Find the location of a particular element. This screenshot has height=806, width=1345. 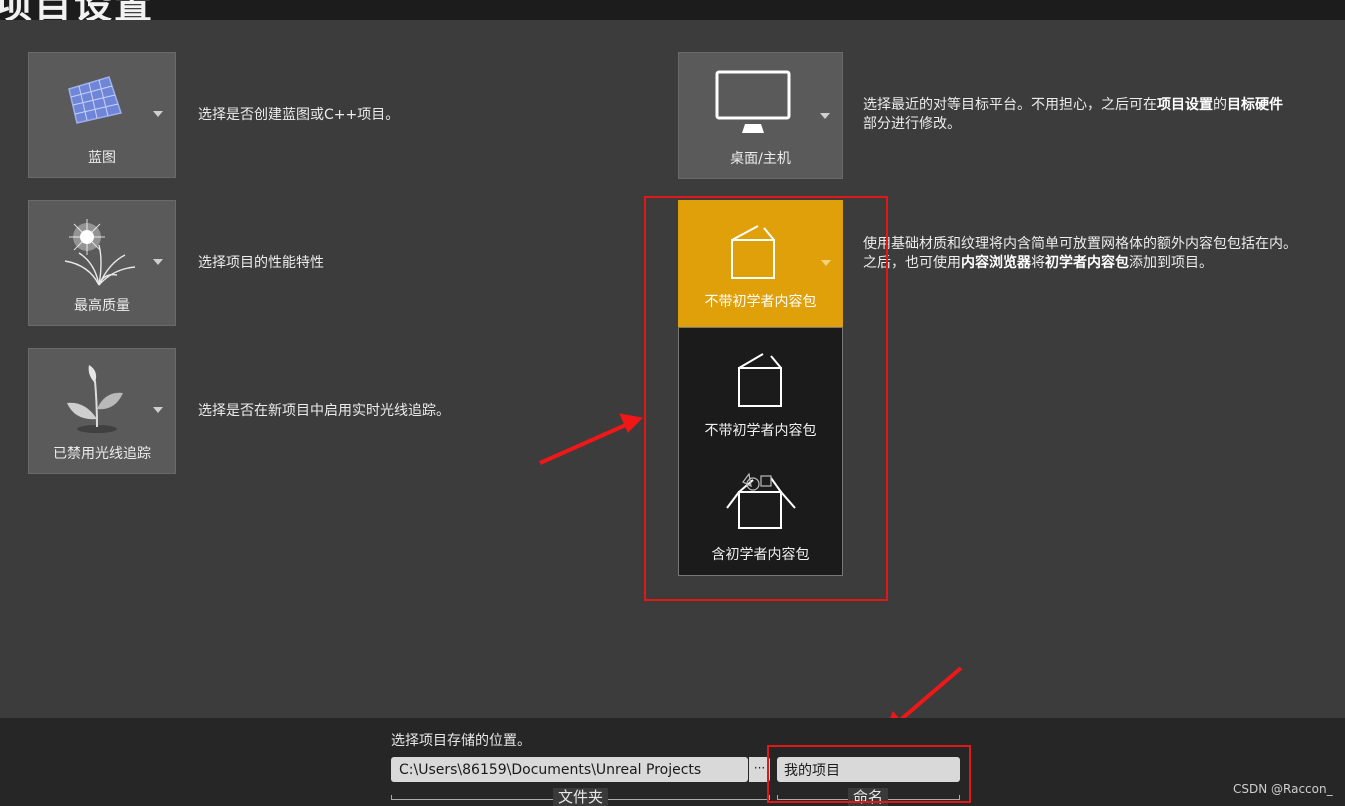

project-location-footer: 选择项目存储的位置。 ··· 文件夹 命名 CSDN @Raccon_ is located at coordinates (672, 762).